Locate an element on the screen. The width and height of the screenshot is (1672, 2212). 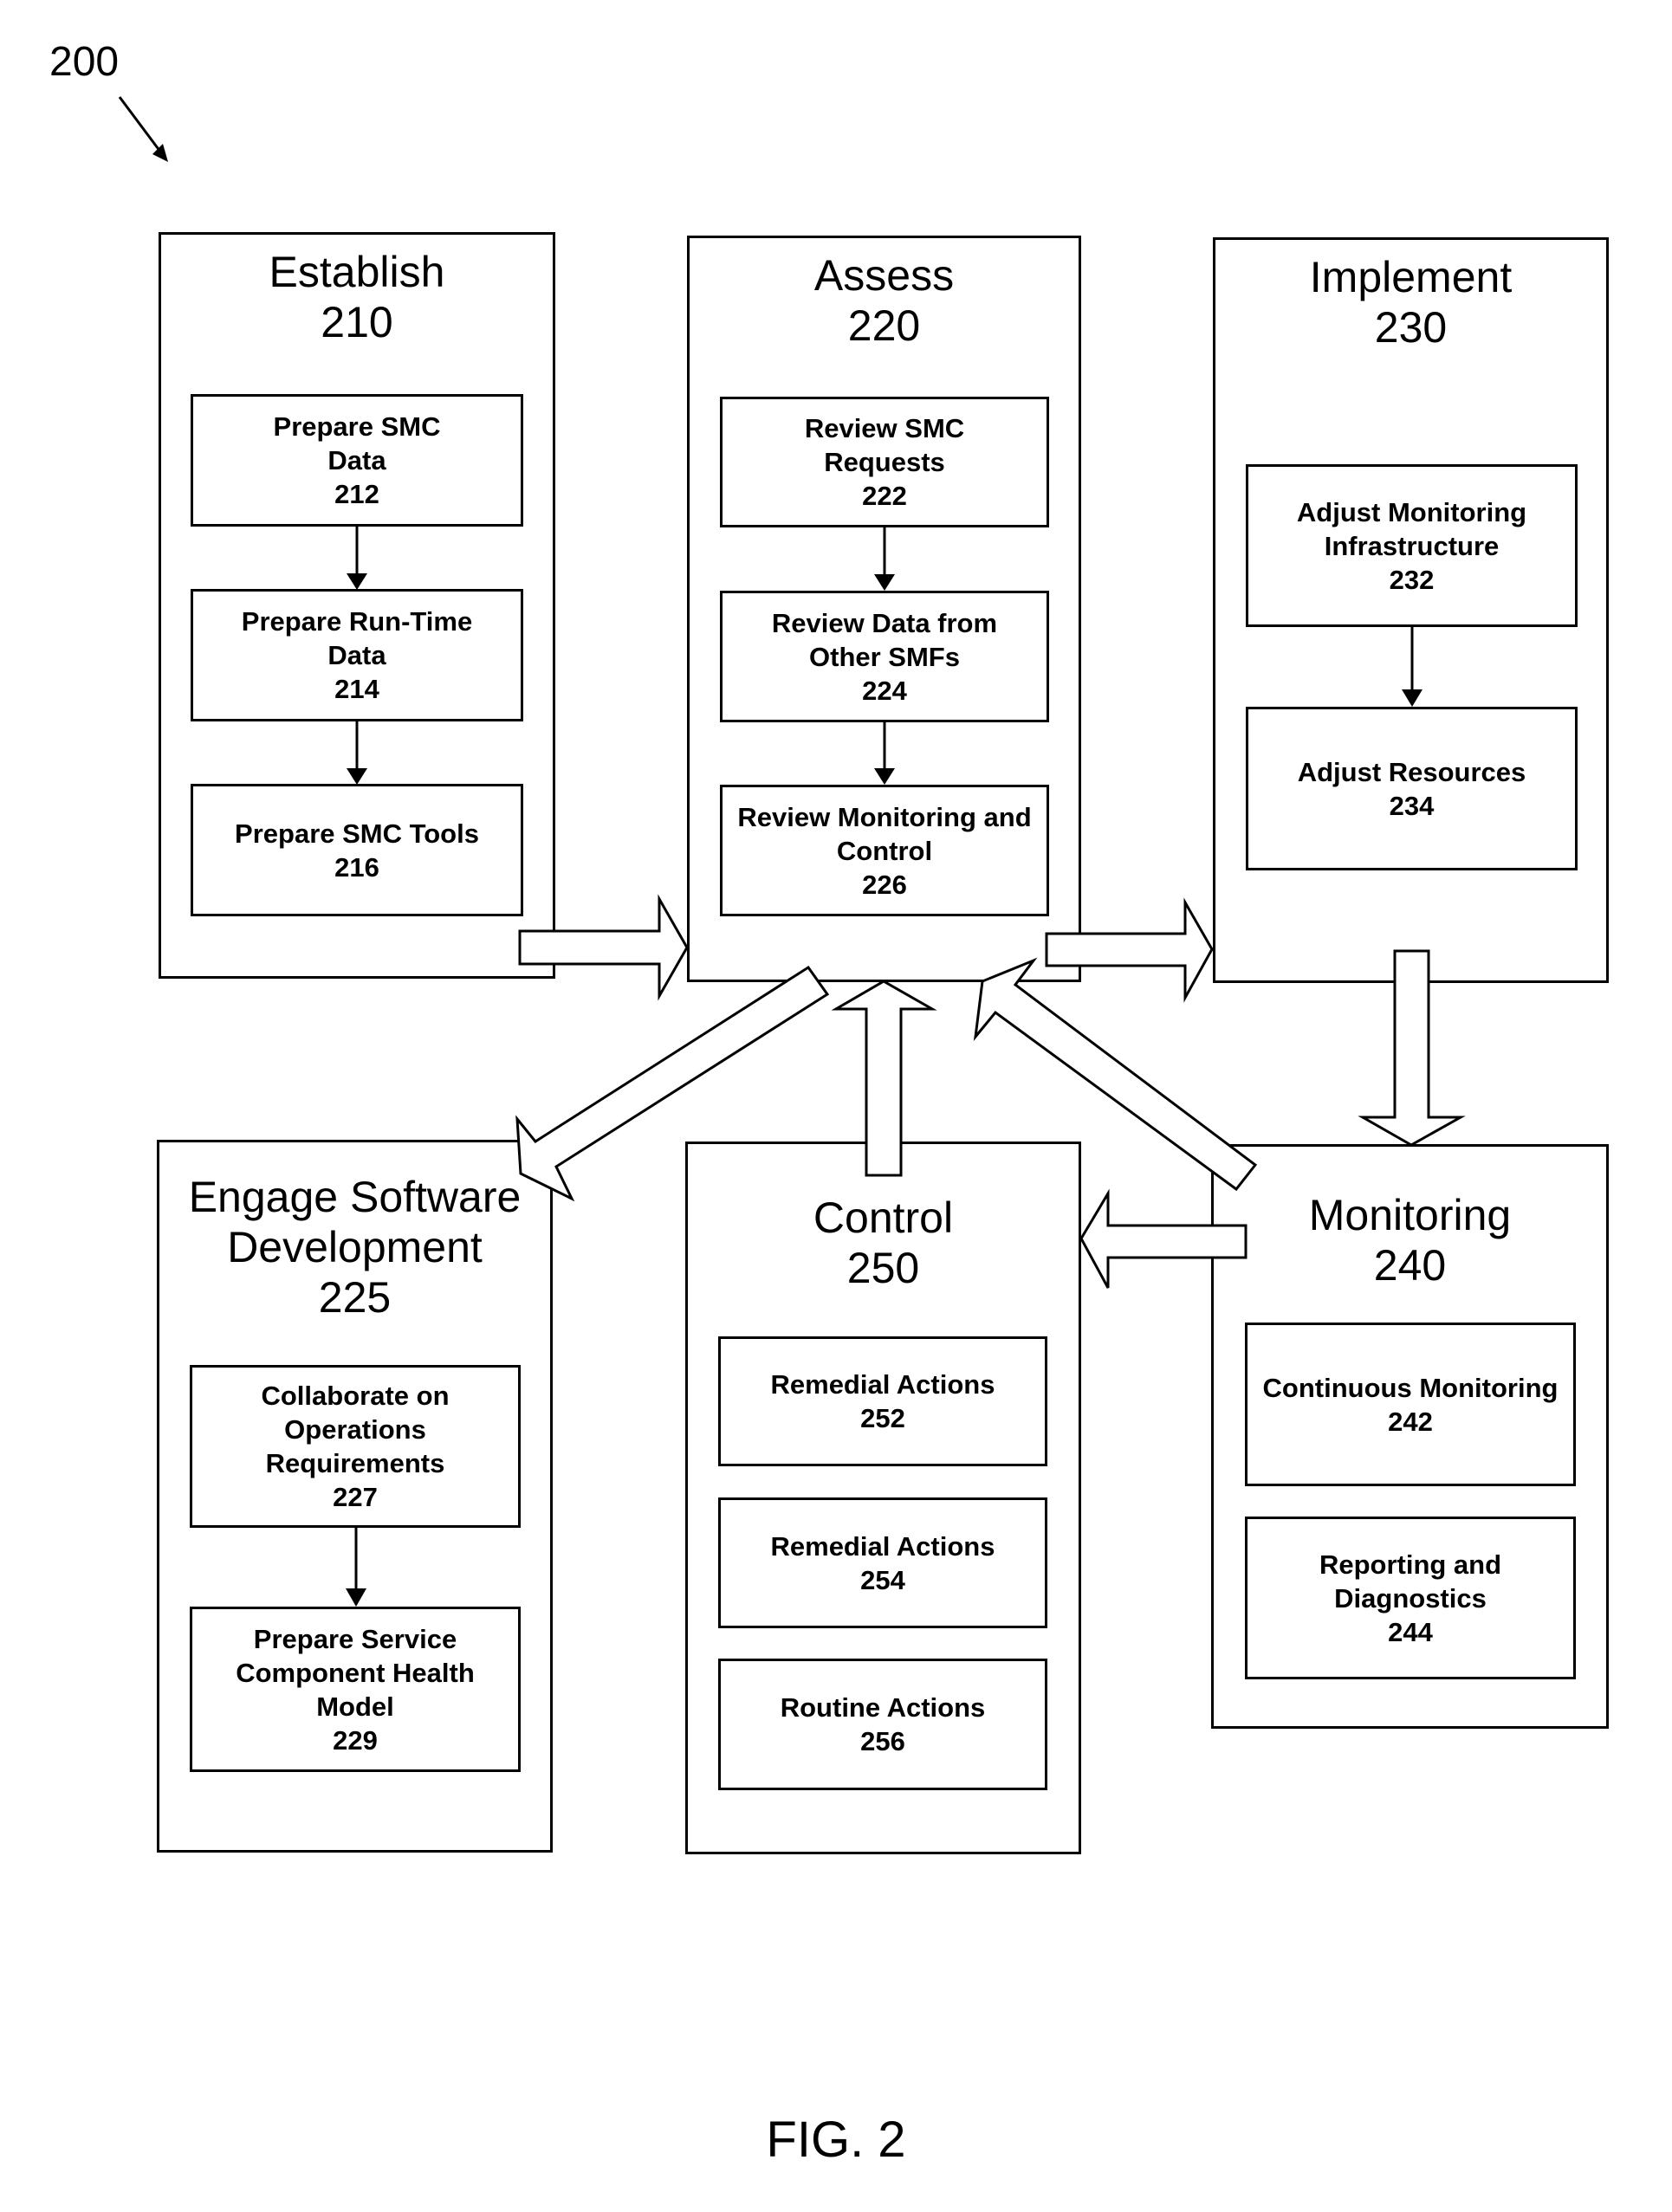
step-reporting-and-diagnostics: Reporting and Diagnostics 244 is located at coordinates (1410, 1598).